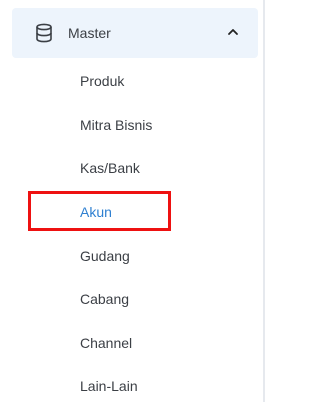  What do you see at coordinates (135, 256) in the screenshot?
I see `menu-item-gudang: Gudang` at bounding box center [135, 256].